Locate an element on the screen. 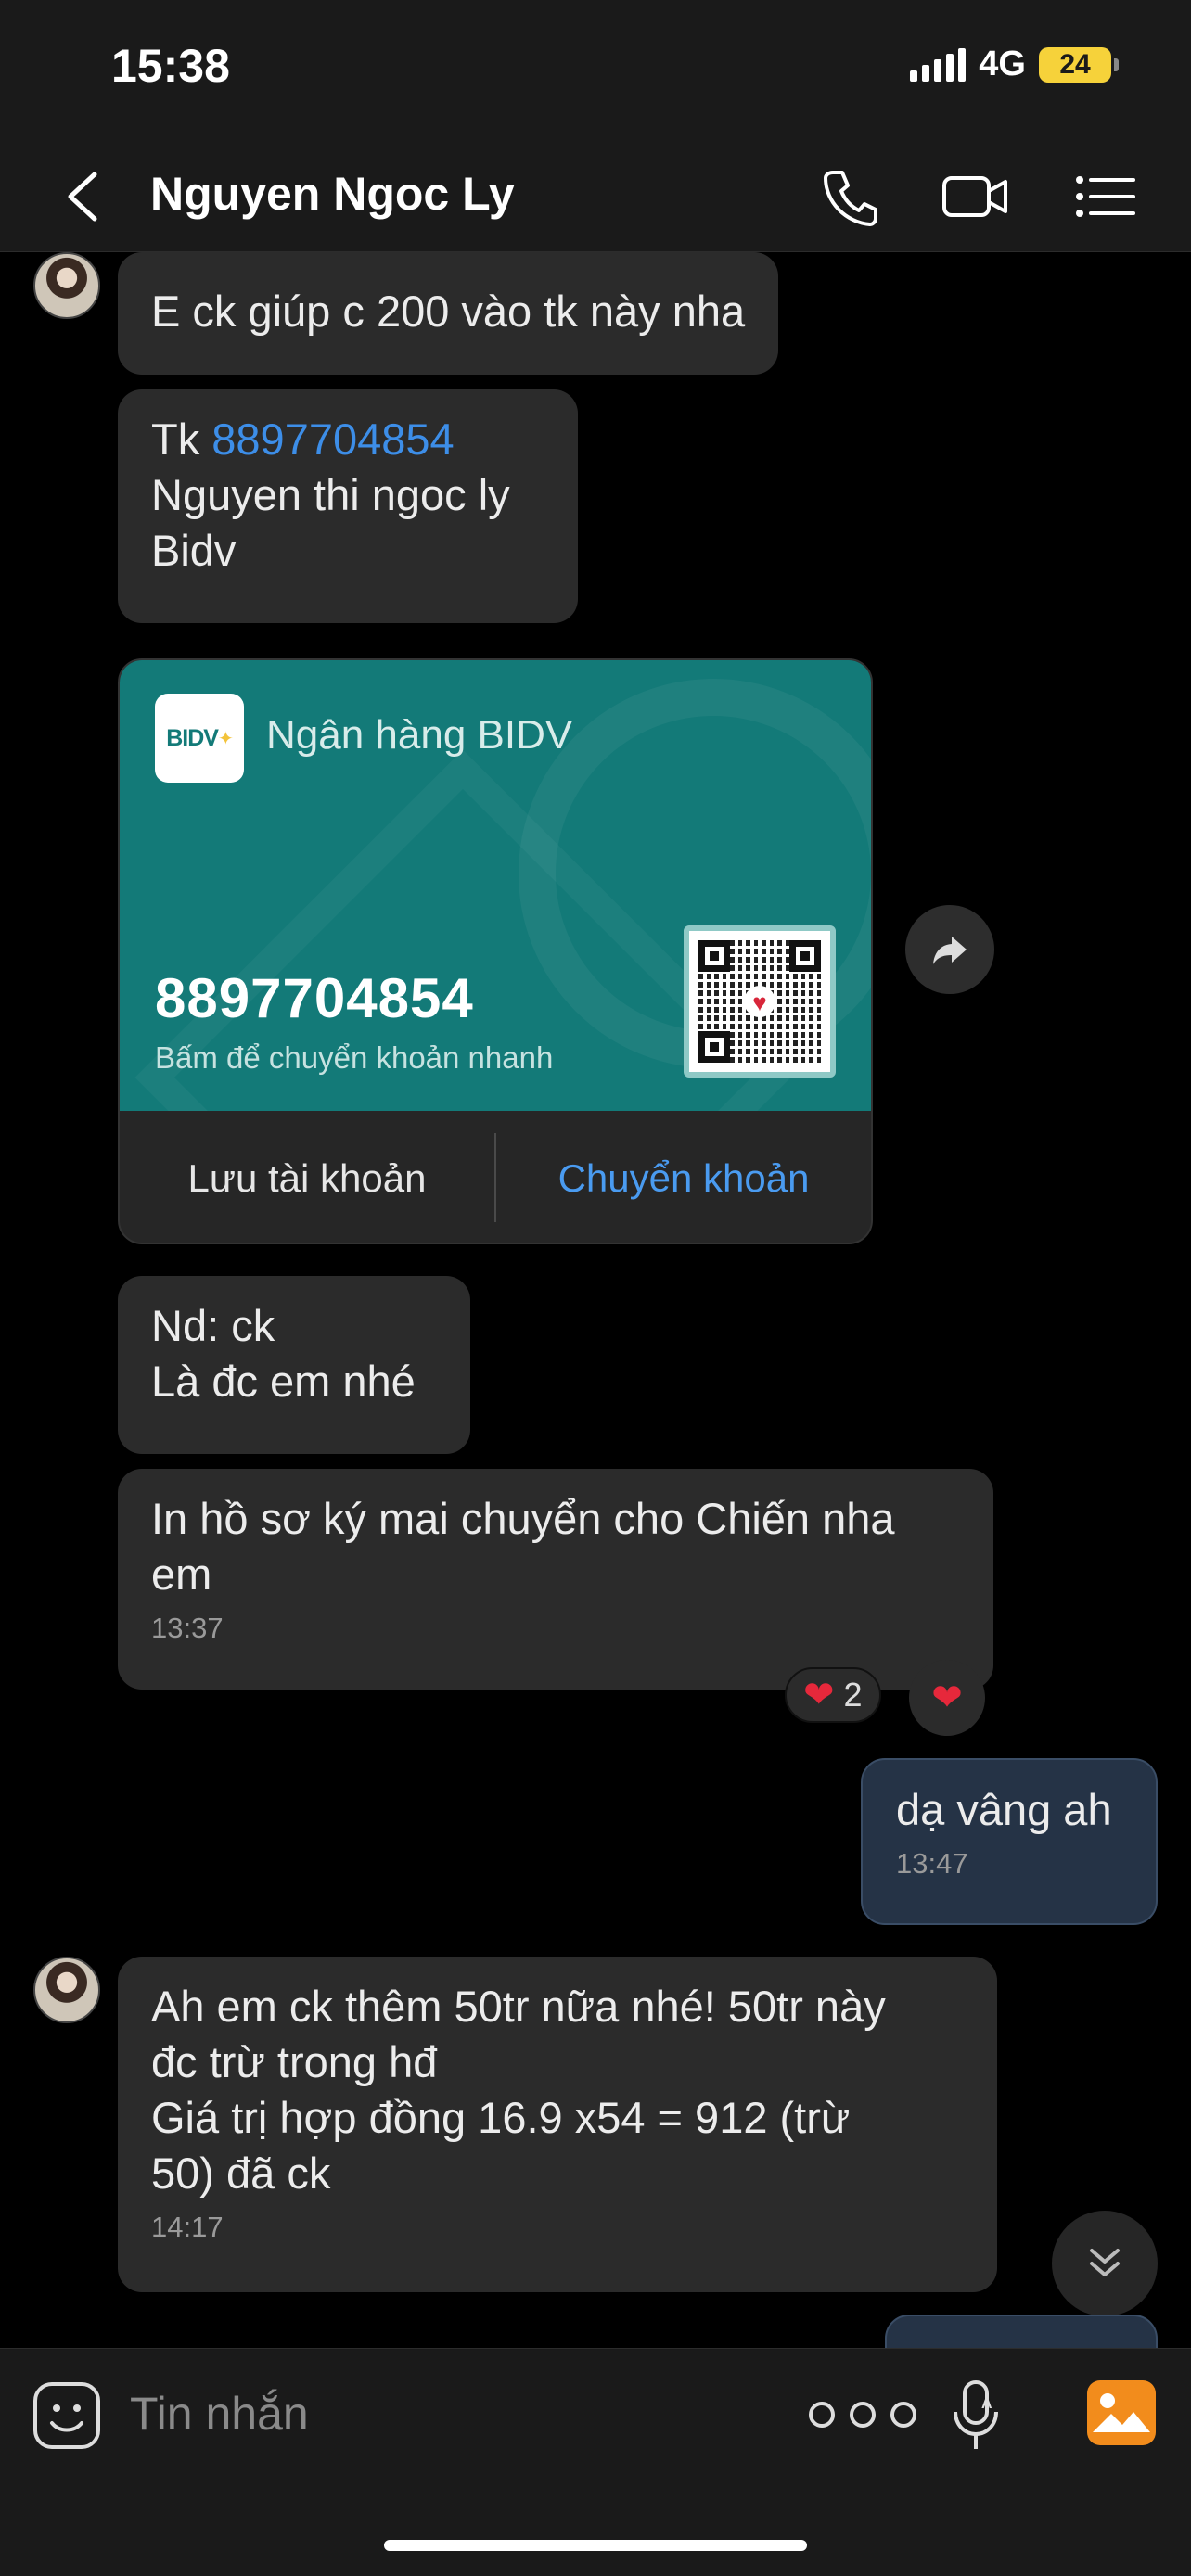 The width and height of the screenshot is (1191, 2576). more-options-icon is located at coordinates (863, 2414).